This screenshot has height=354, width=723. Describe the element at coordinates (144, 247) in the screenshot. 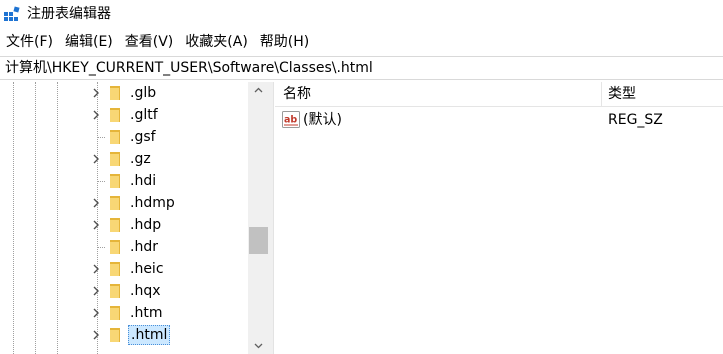

I see `tree-item-label: .hdr` at that location.